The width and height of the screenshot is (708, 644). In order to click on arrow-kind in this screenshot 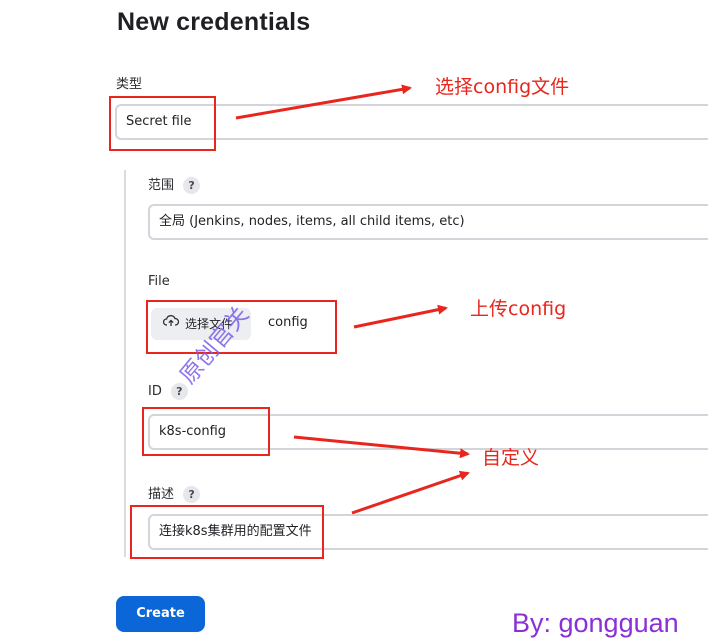, I will do `click(323, 102)`.